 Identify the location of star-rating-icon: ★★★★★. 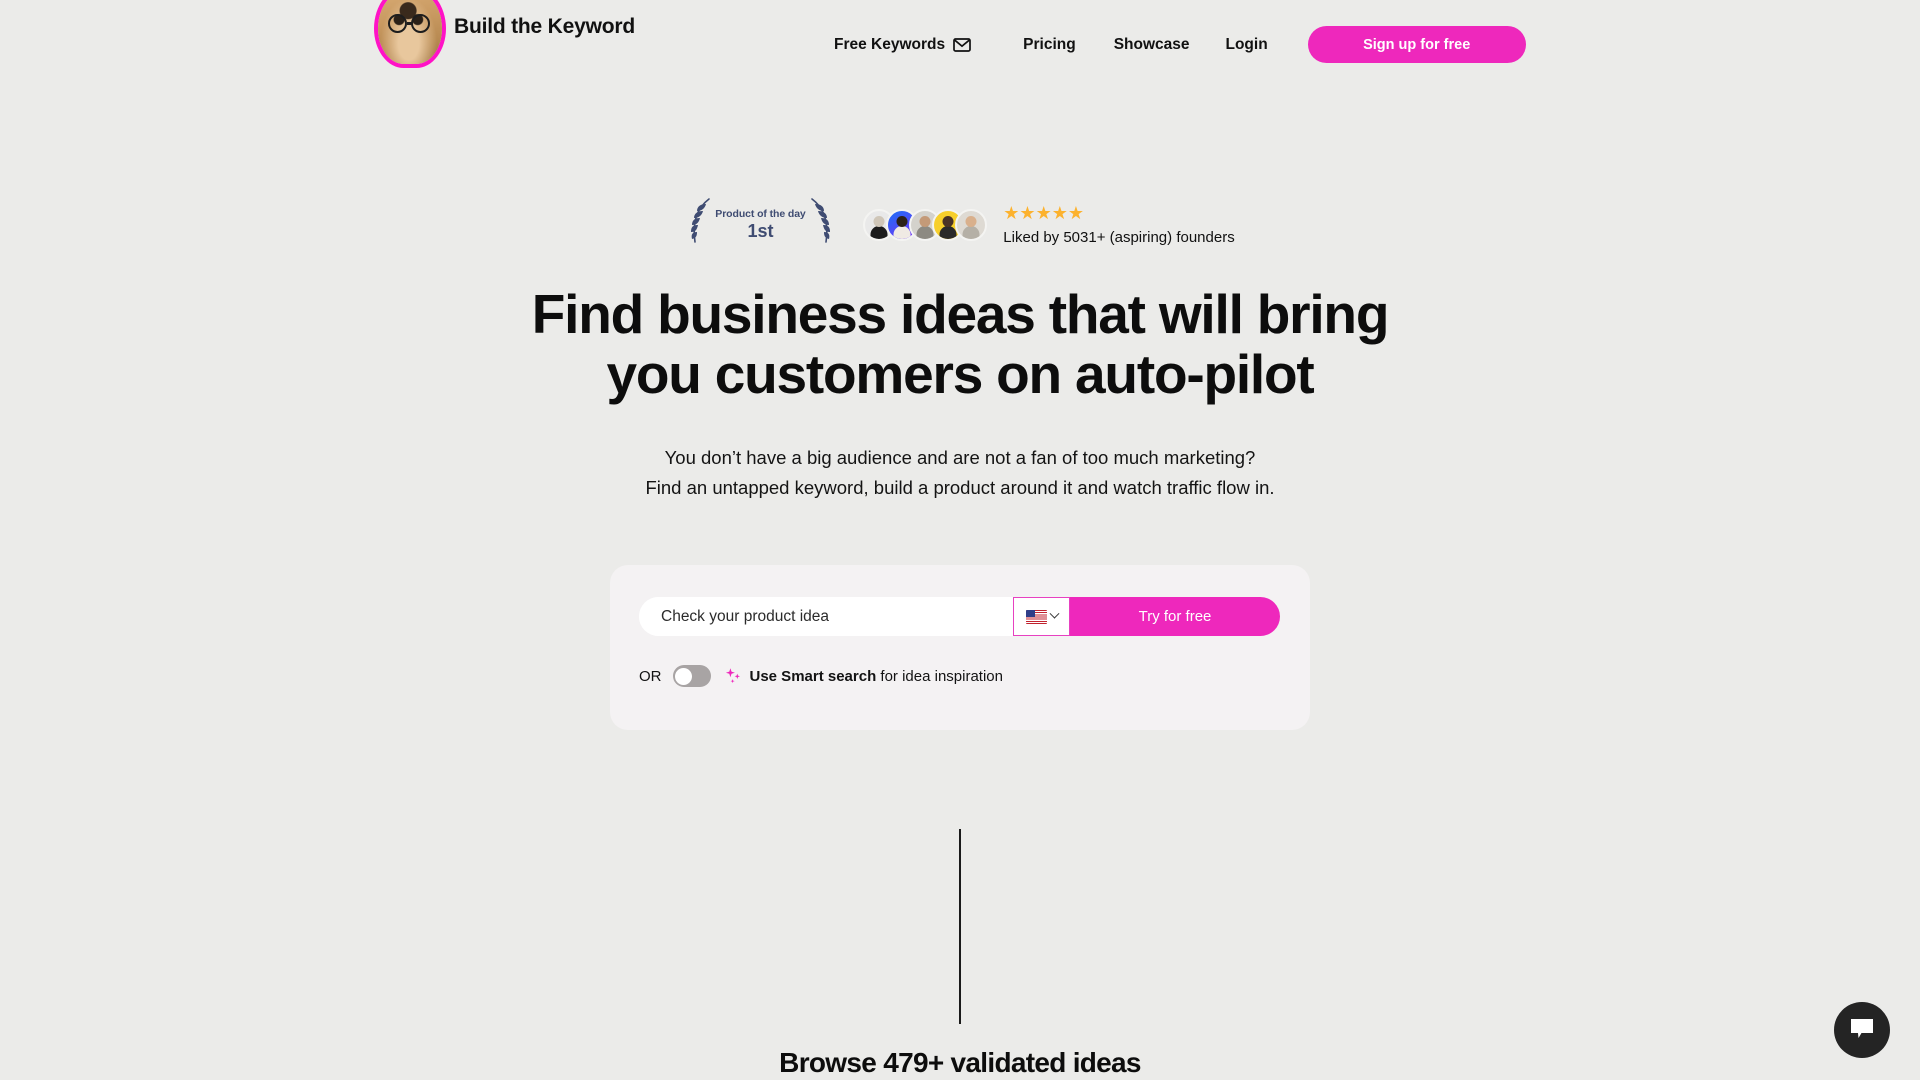
(1043, 213).